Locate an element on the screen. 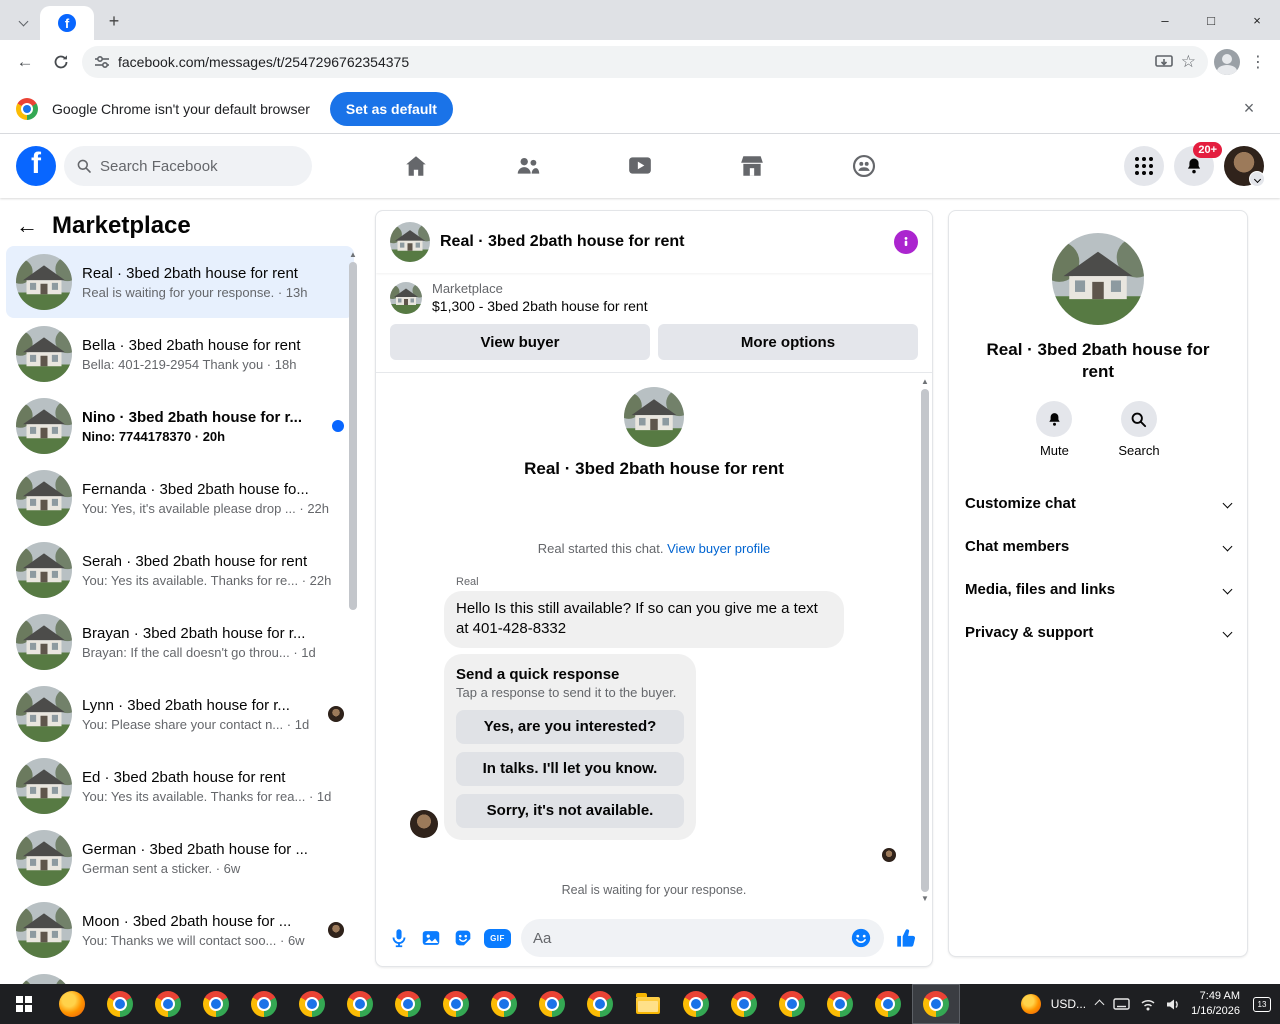  tab-search-chevron-icon is located at coordinates (23, 21).